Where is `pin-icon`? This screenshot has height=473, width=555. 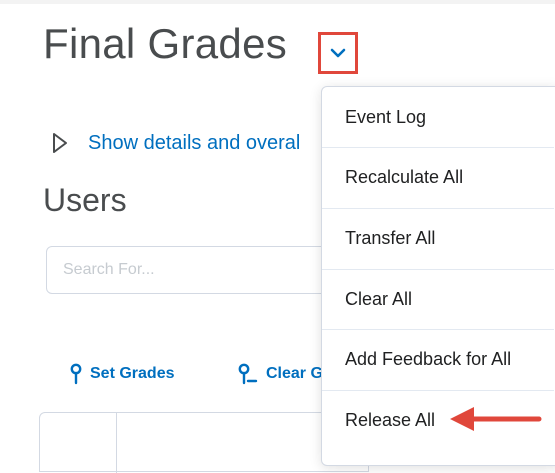
pin-icon is located at coordinates (76, 374).